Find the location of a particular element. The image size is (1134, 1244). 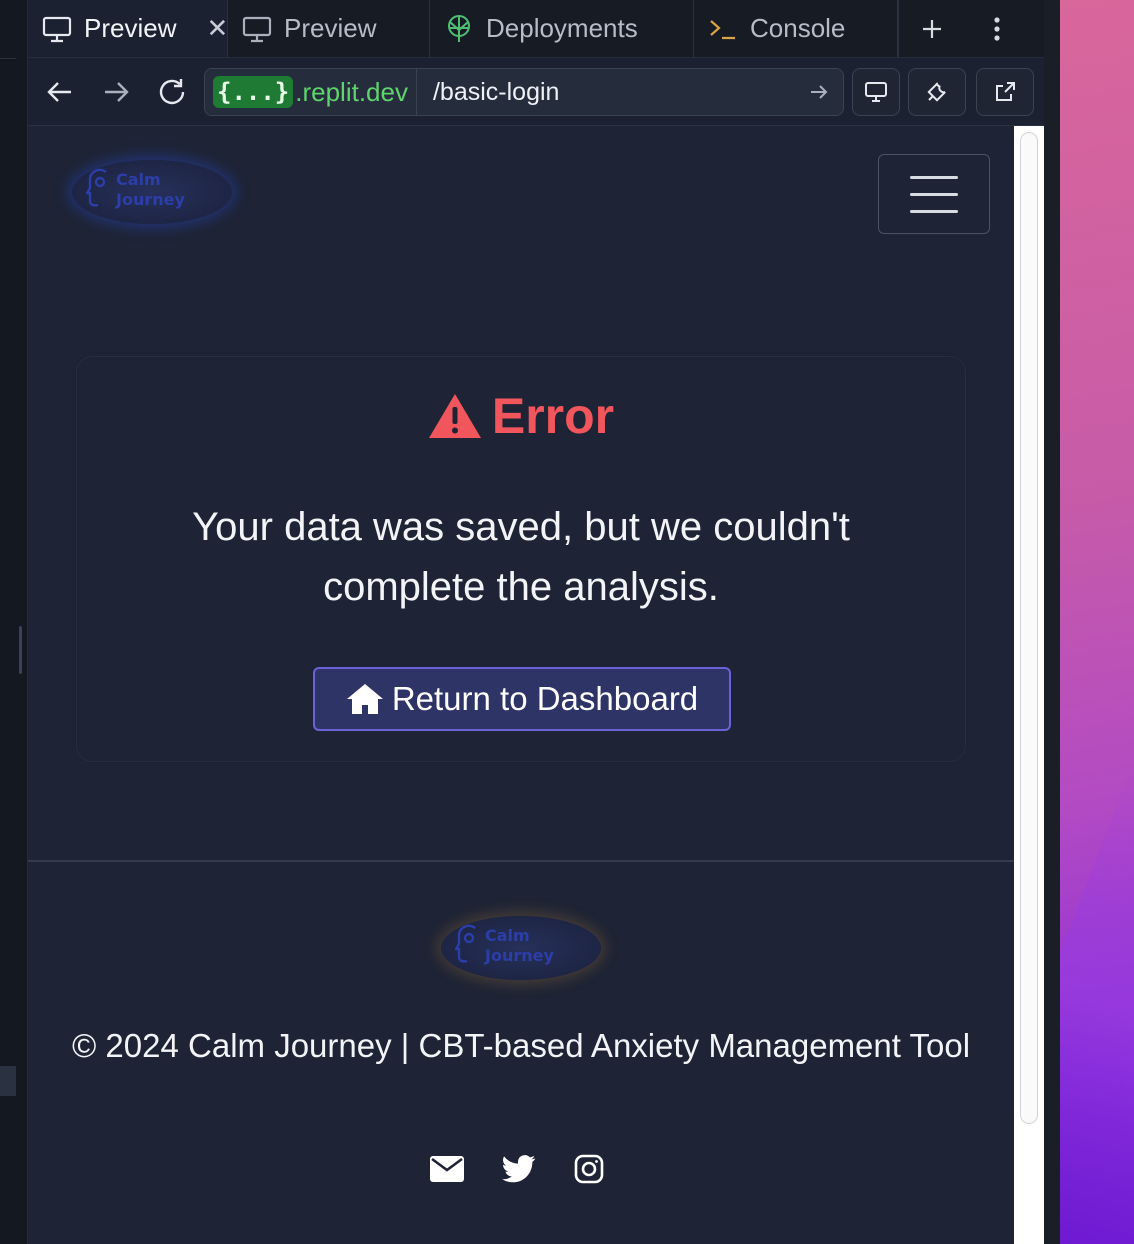

new-tab-button is located at coordinates (931, 28).